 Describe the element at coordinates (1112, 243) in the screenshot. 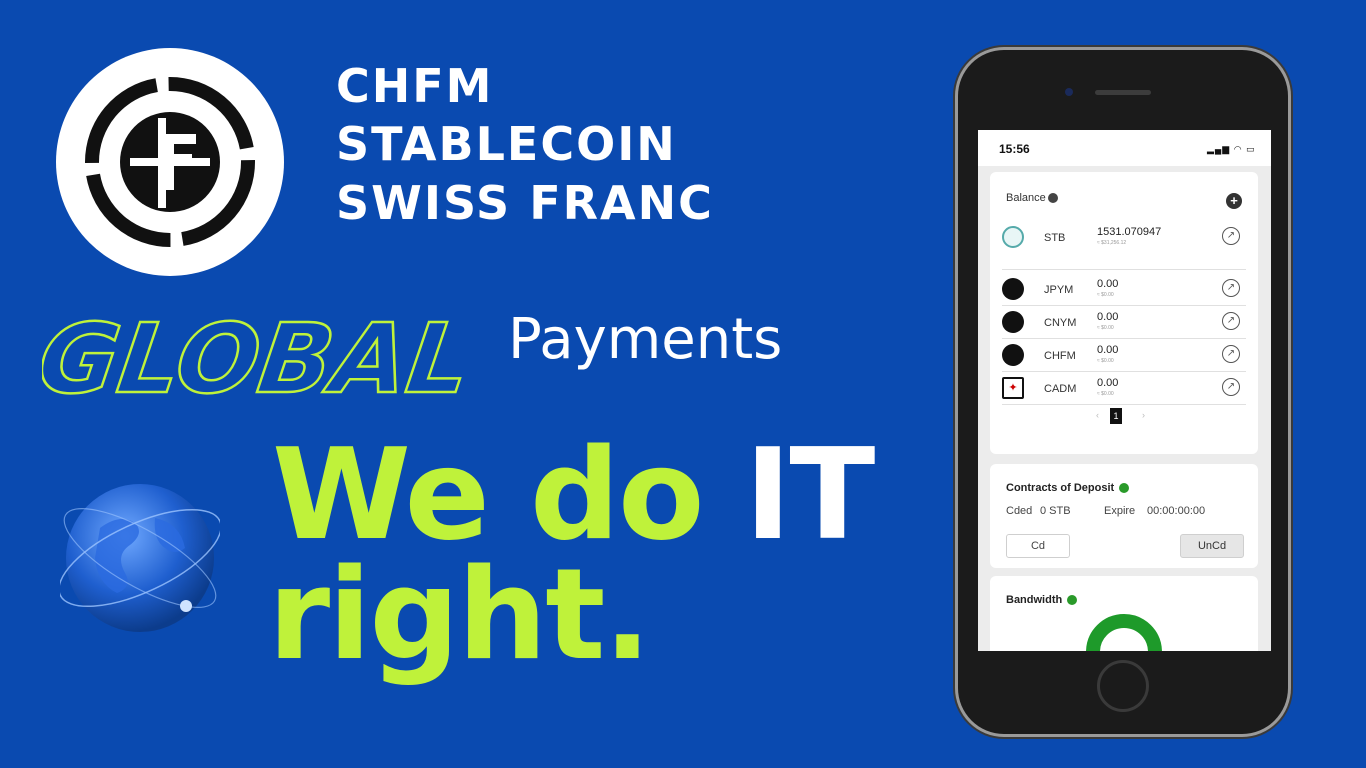

I see `token-fiat: ≈ $31,256.12` at that location.